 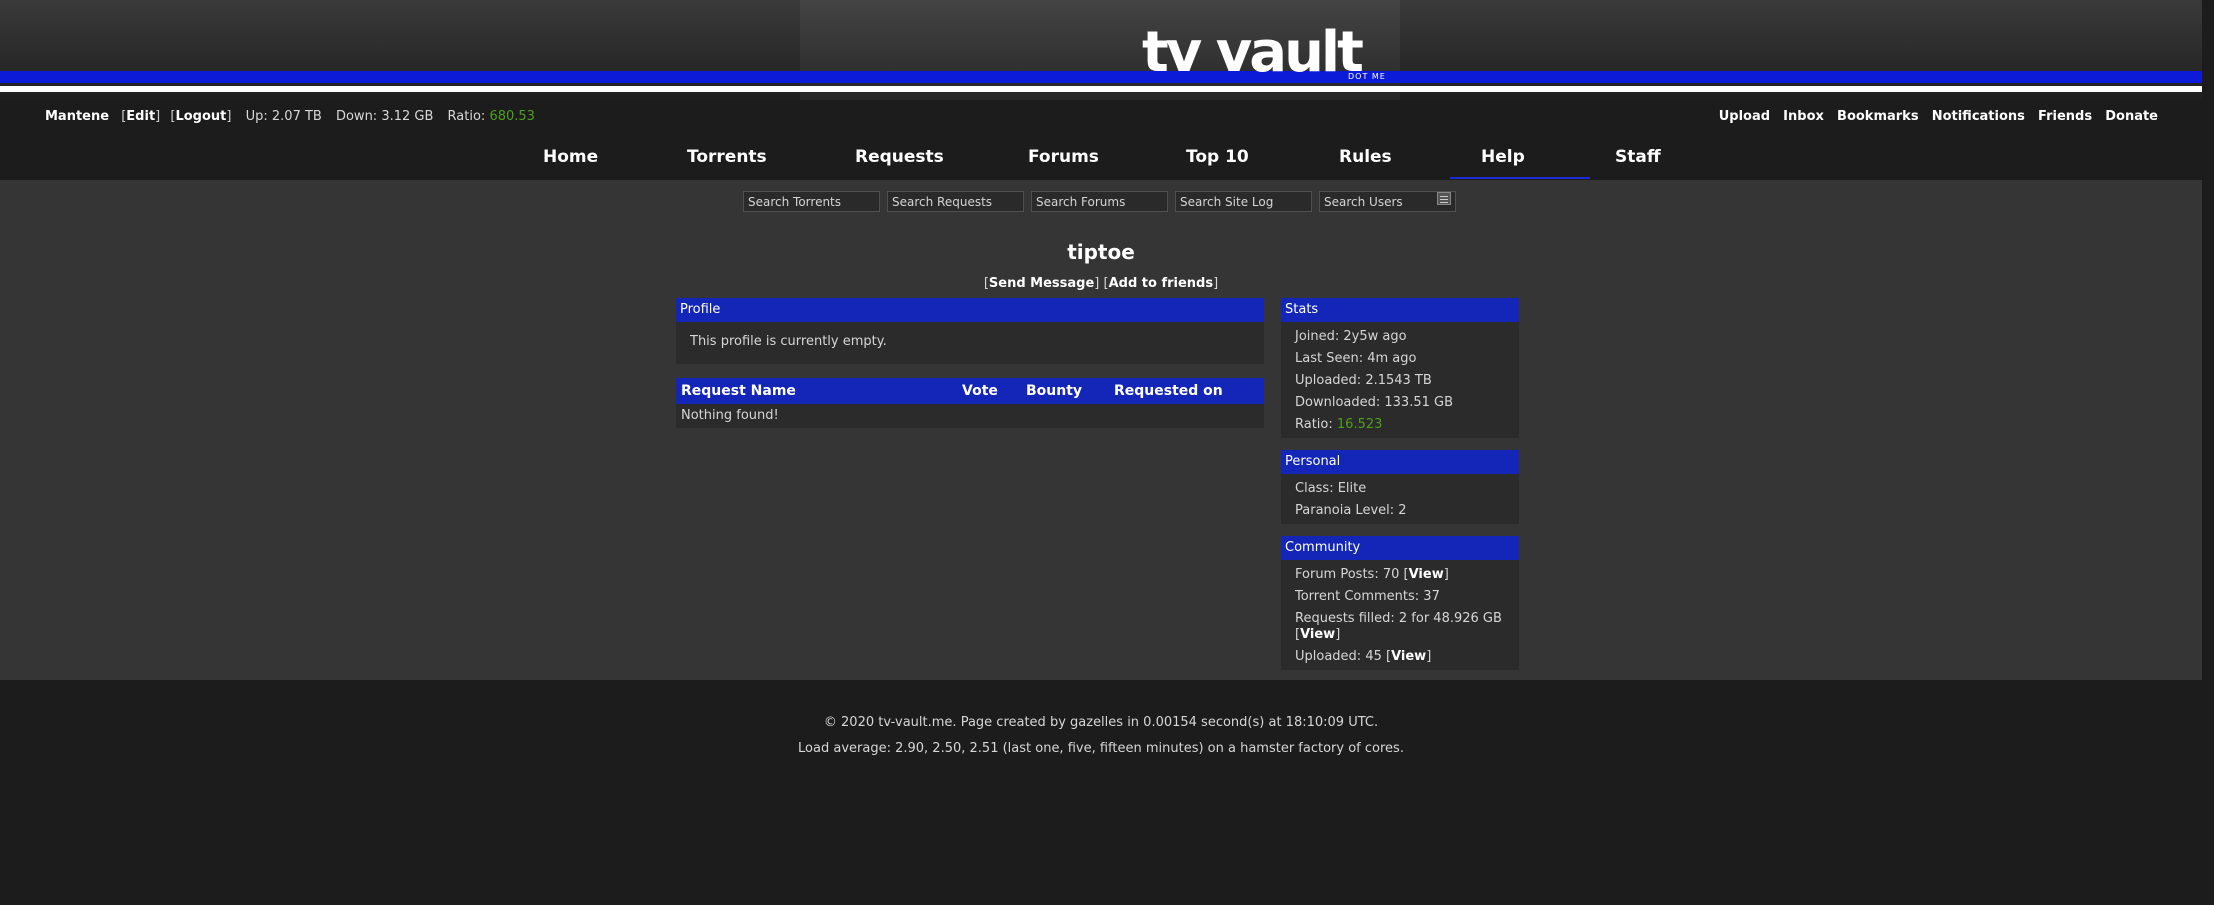 I want to click on profile-username: tiptoe, so click(x=1101, y=252).